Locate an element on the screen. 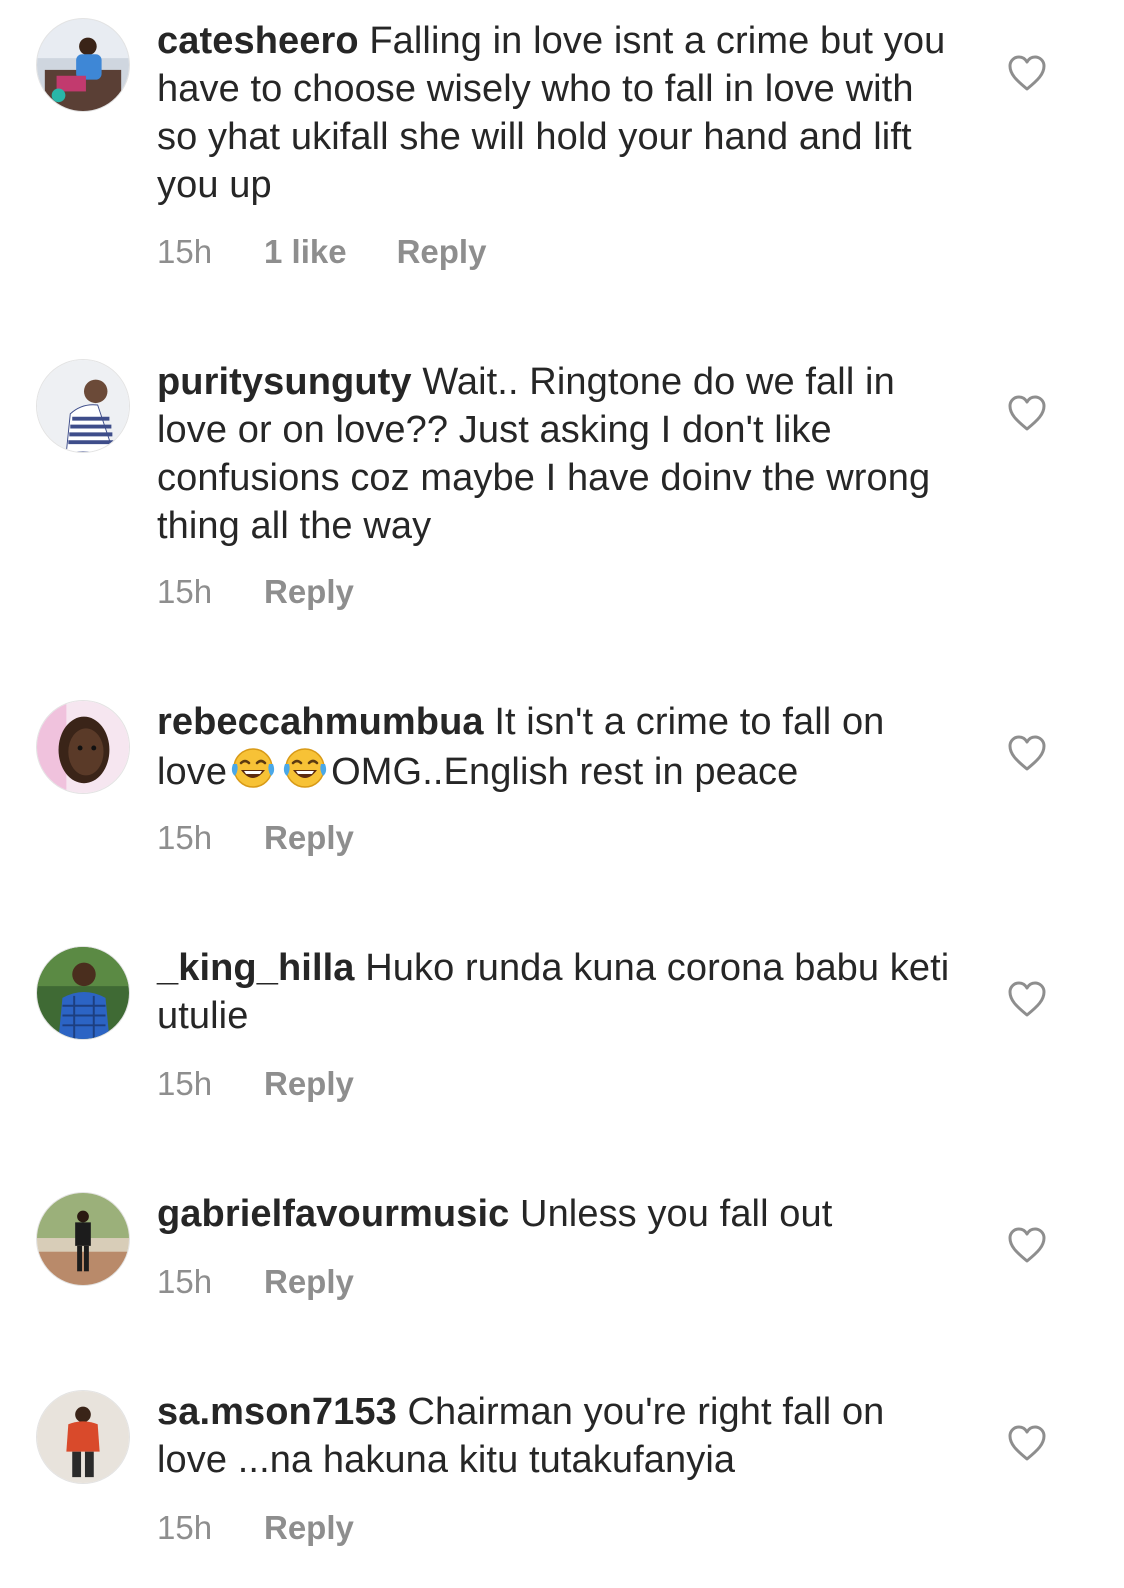 This screenshot has height=1588, width=1124. comment-meta: 15h 1 like Reply is located at coordinates (321, 252).